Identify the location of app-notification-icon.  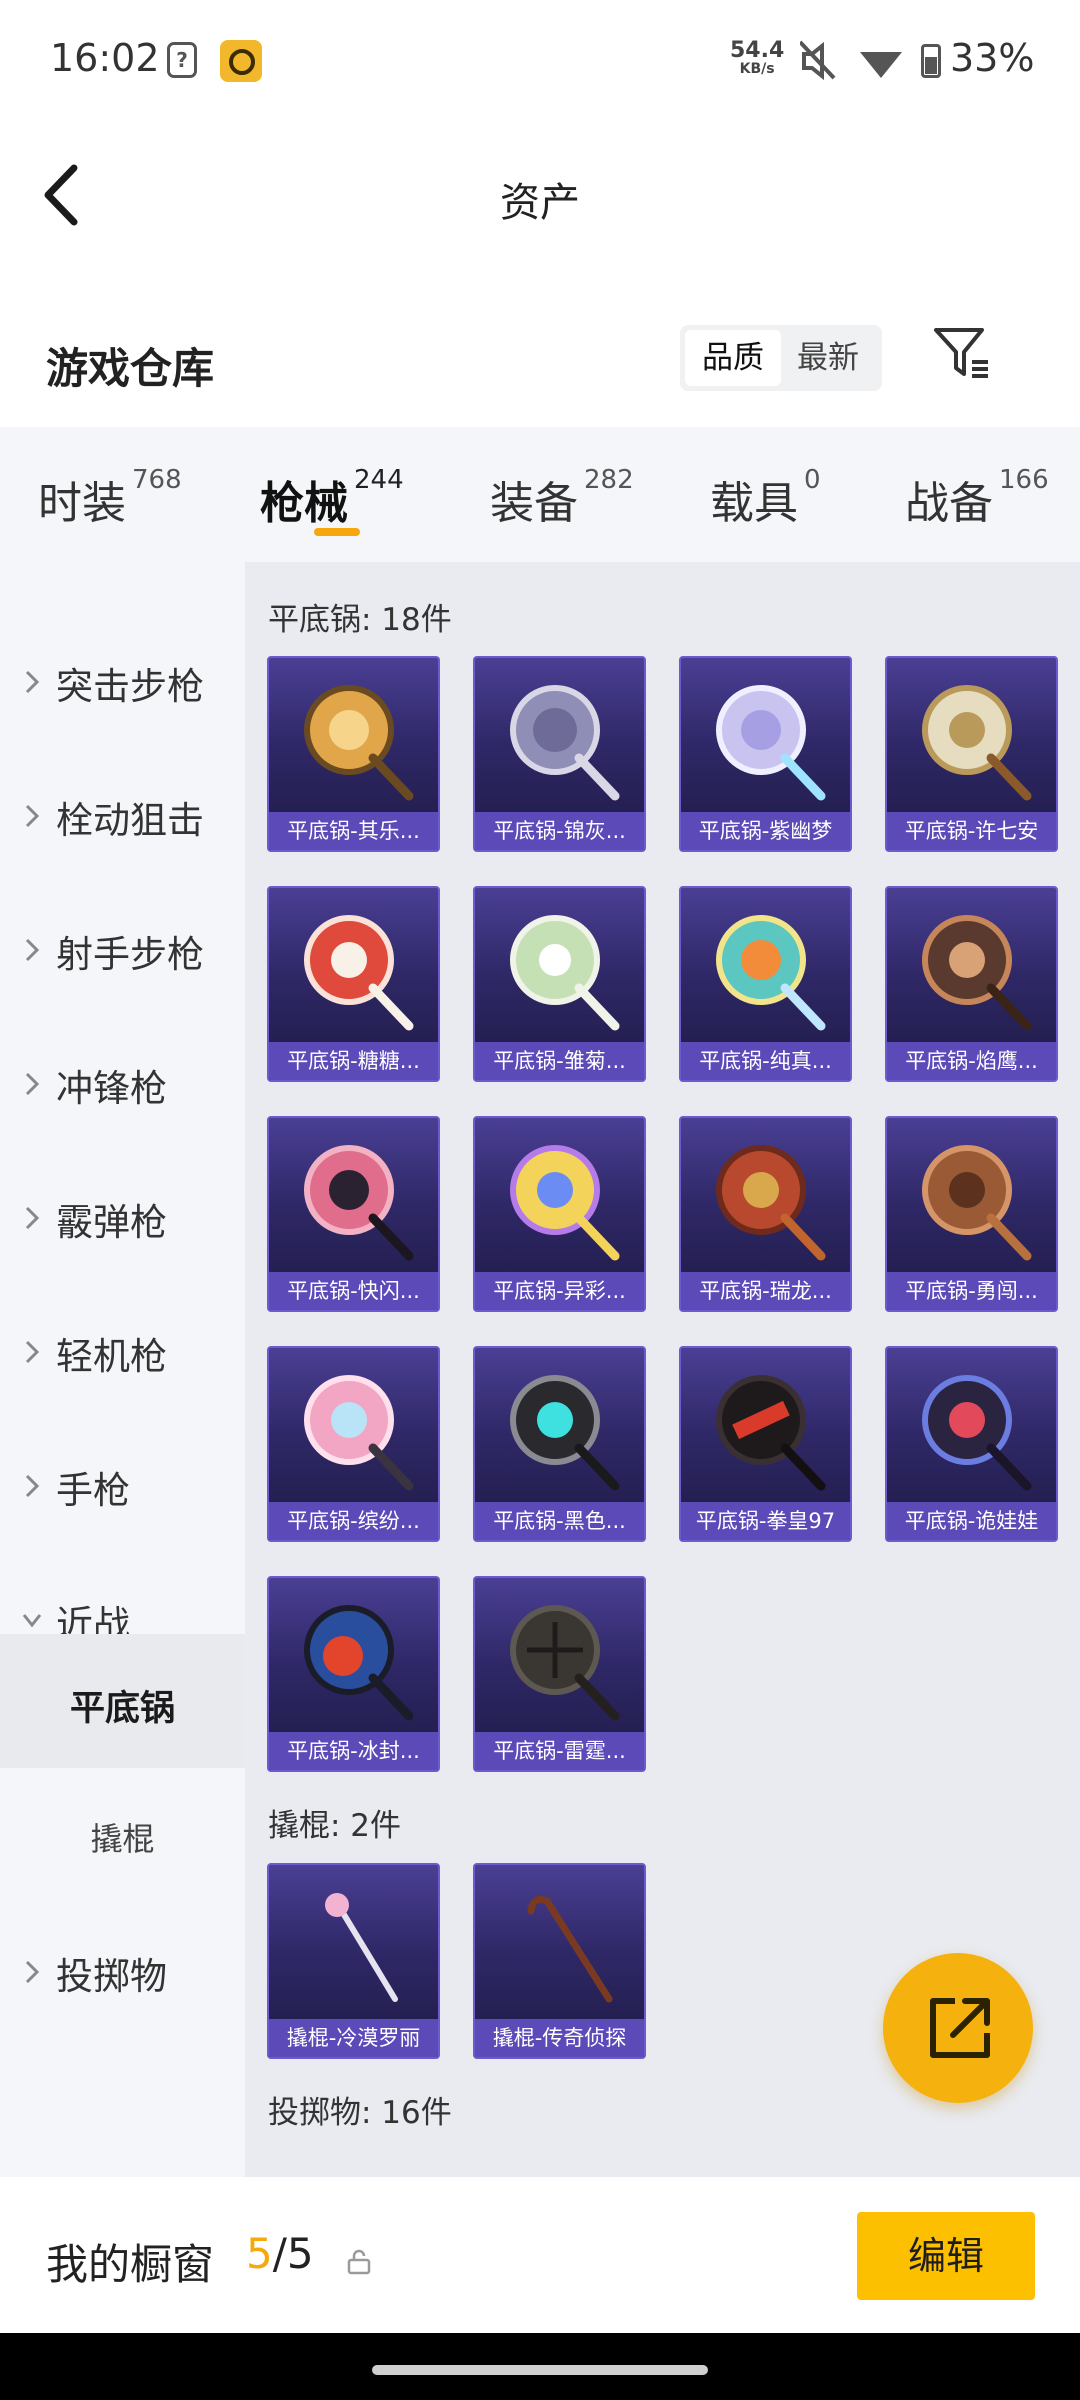
(241, 61).